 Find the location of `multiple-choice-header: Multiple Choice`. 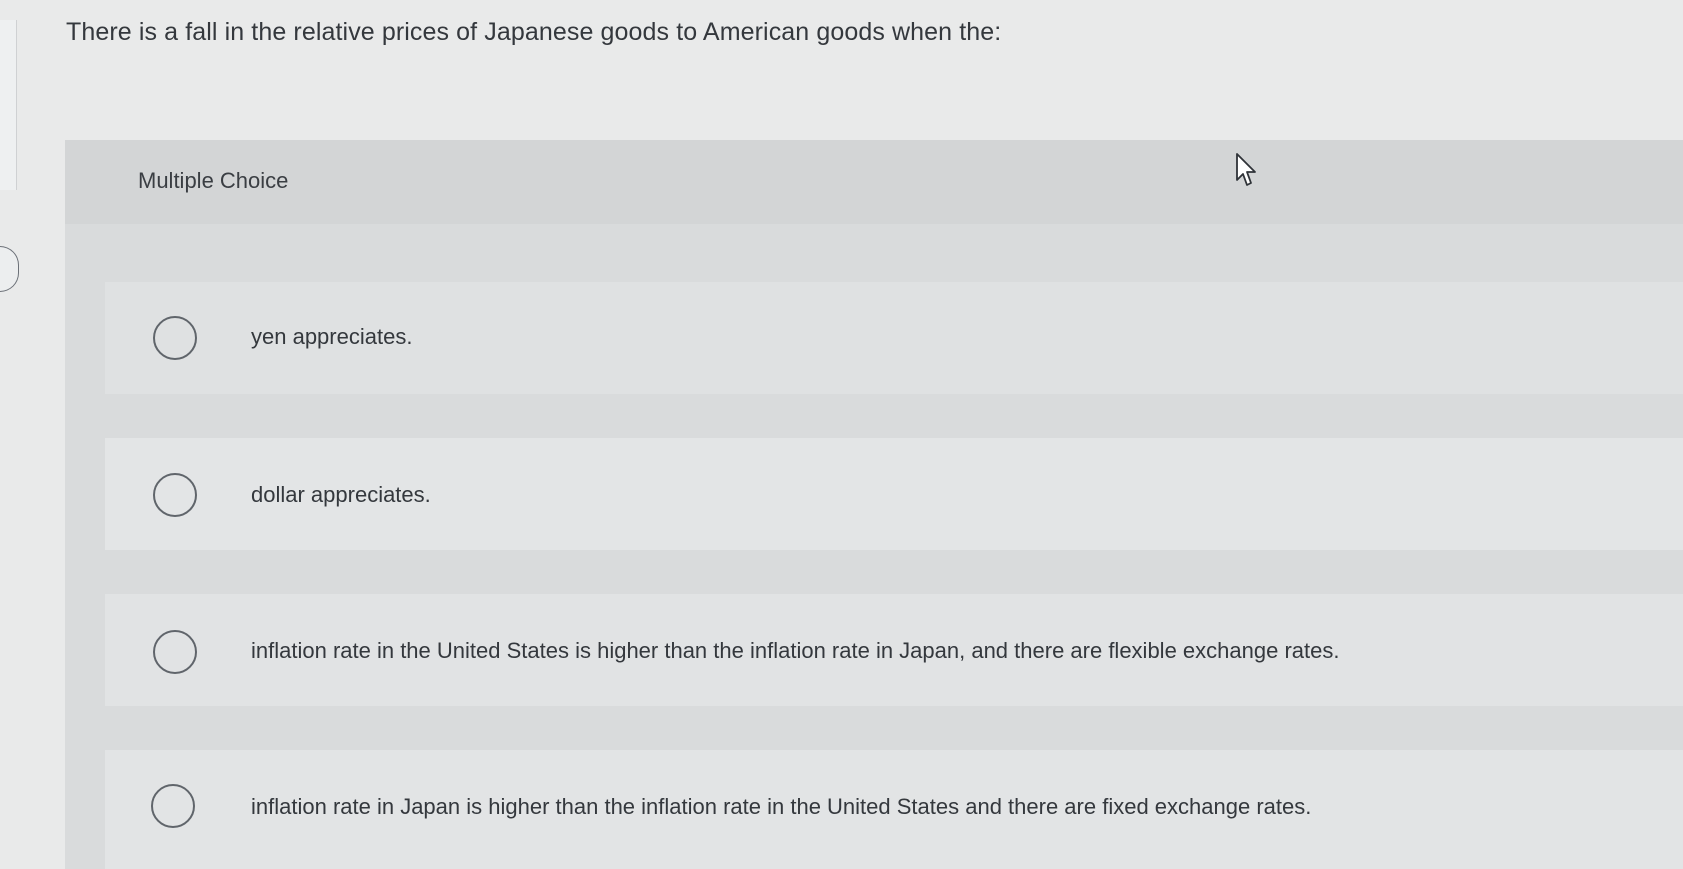

multiple-choice-header: Multiple Choice is located at coordinates (874, 182).